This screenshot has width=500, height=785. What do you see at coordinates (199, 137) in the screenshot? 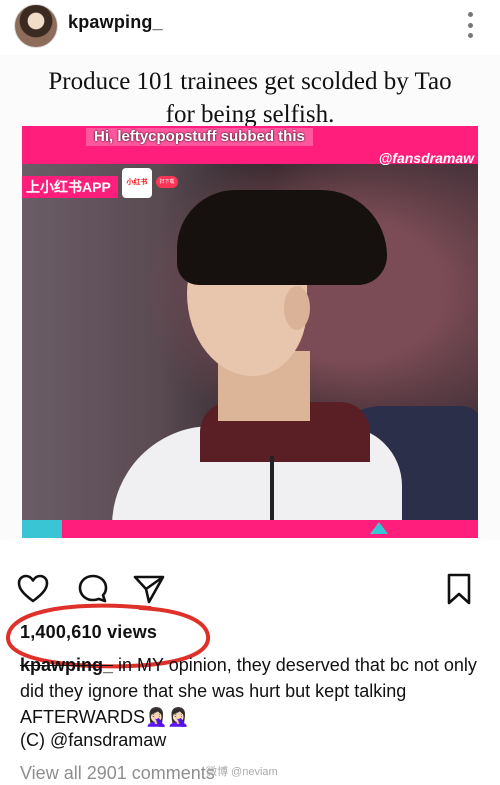
I see `subtitle-credit: Hi, leftycpopstuff subbed this` at bounding box center [199, 137].